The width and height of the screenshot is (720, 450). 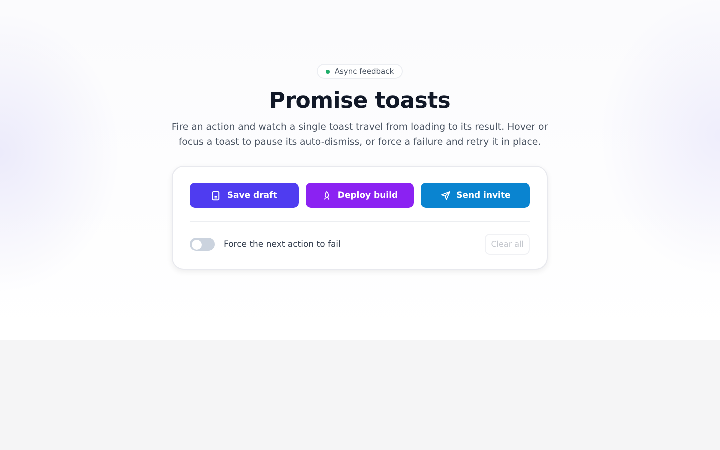 I want to click on file-icon, so click(x=216, y=195).